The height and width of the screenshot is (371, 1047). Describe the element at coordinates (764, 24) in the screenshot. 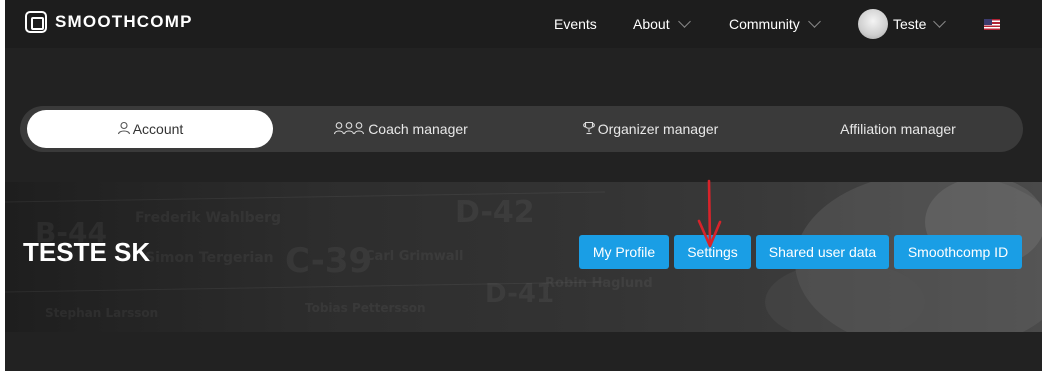

I see `nav-community-label: Community` at that location.